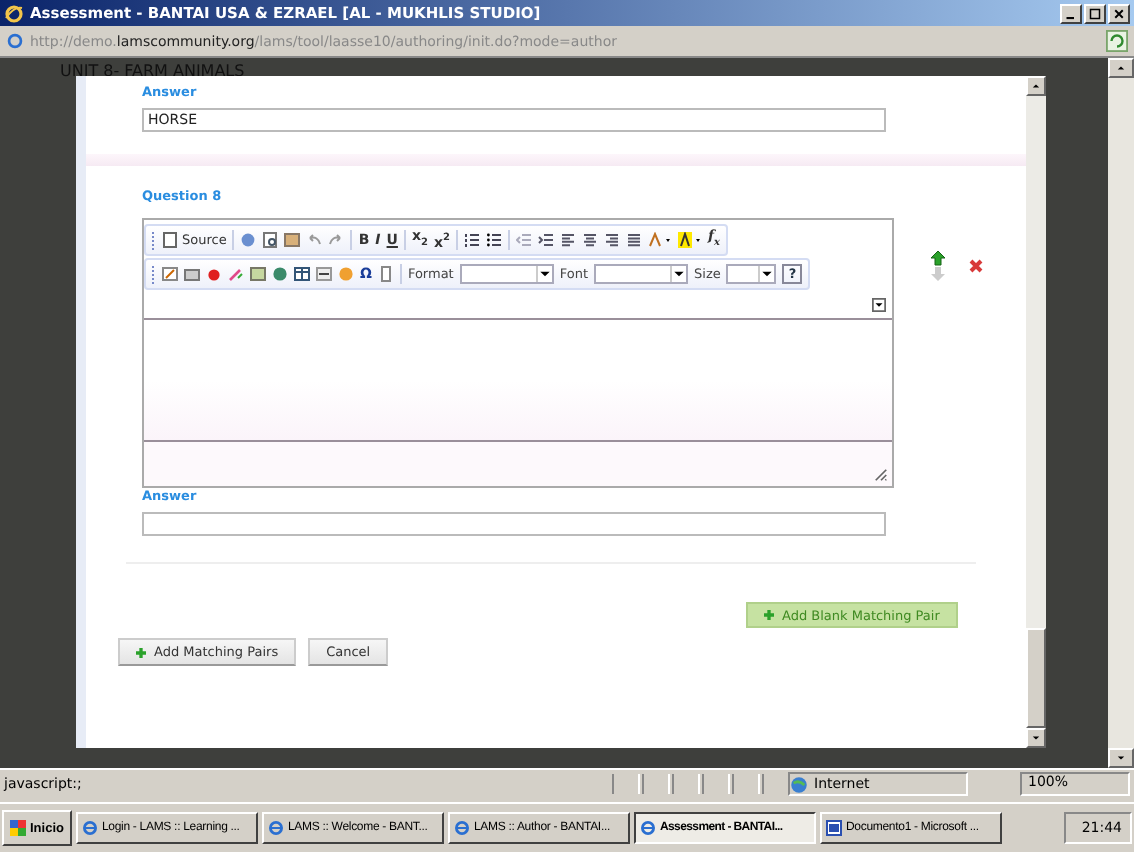  I want to click on scroll-thumb, so click(1036, 678).